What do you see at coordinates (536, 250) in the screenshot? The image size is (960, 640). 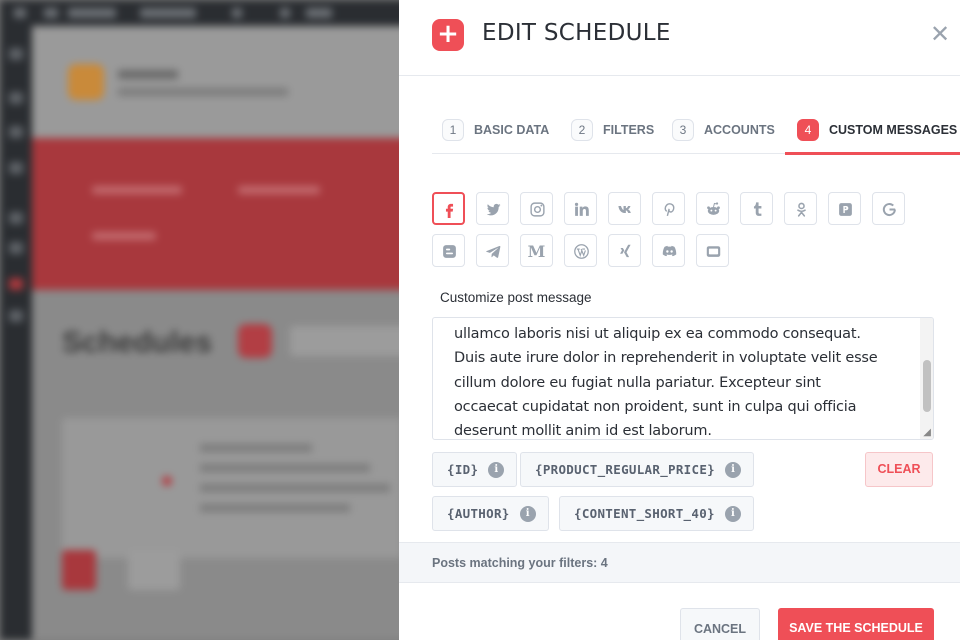 I see `medium-icon: M` at bounding box center [536, 250].